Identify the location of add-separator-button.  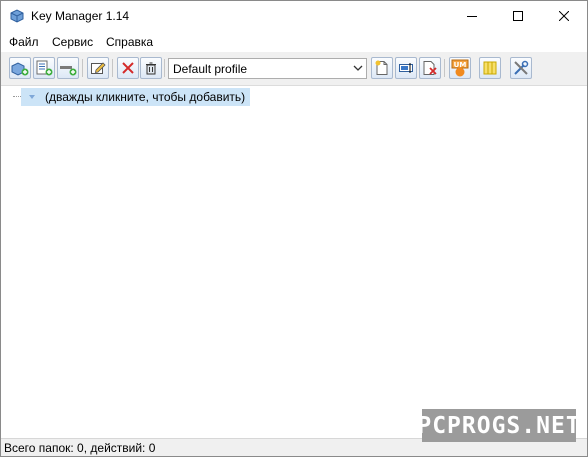
(68, 68).